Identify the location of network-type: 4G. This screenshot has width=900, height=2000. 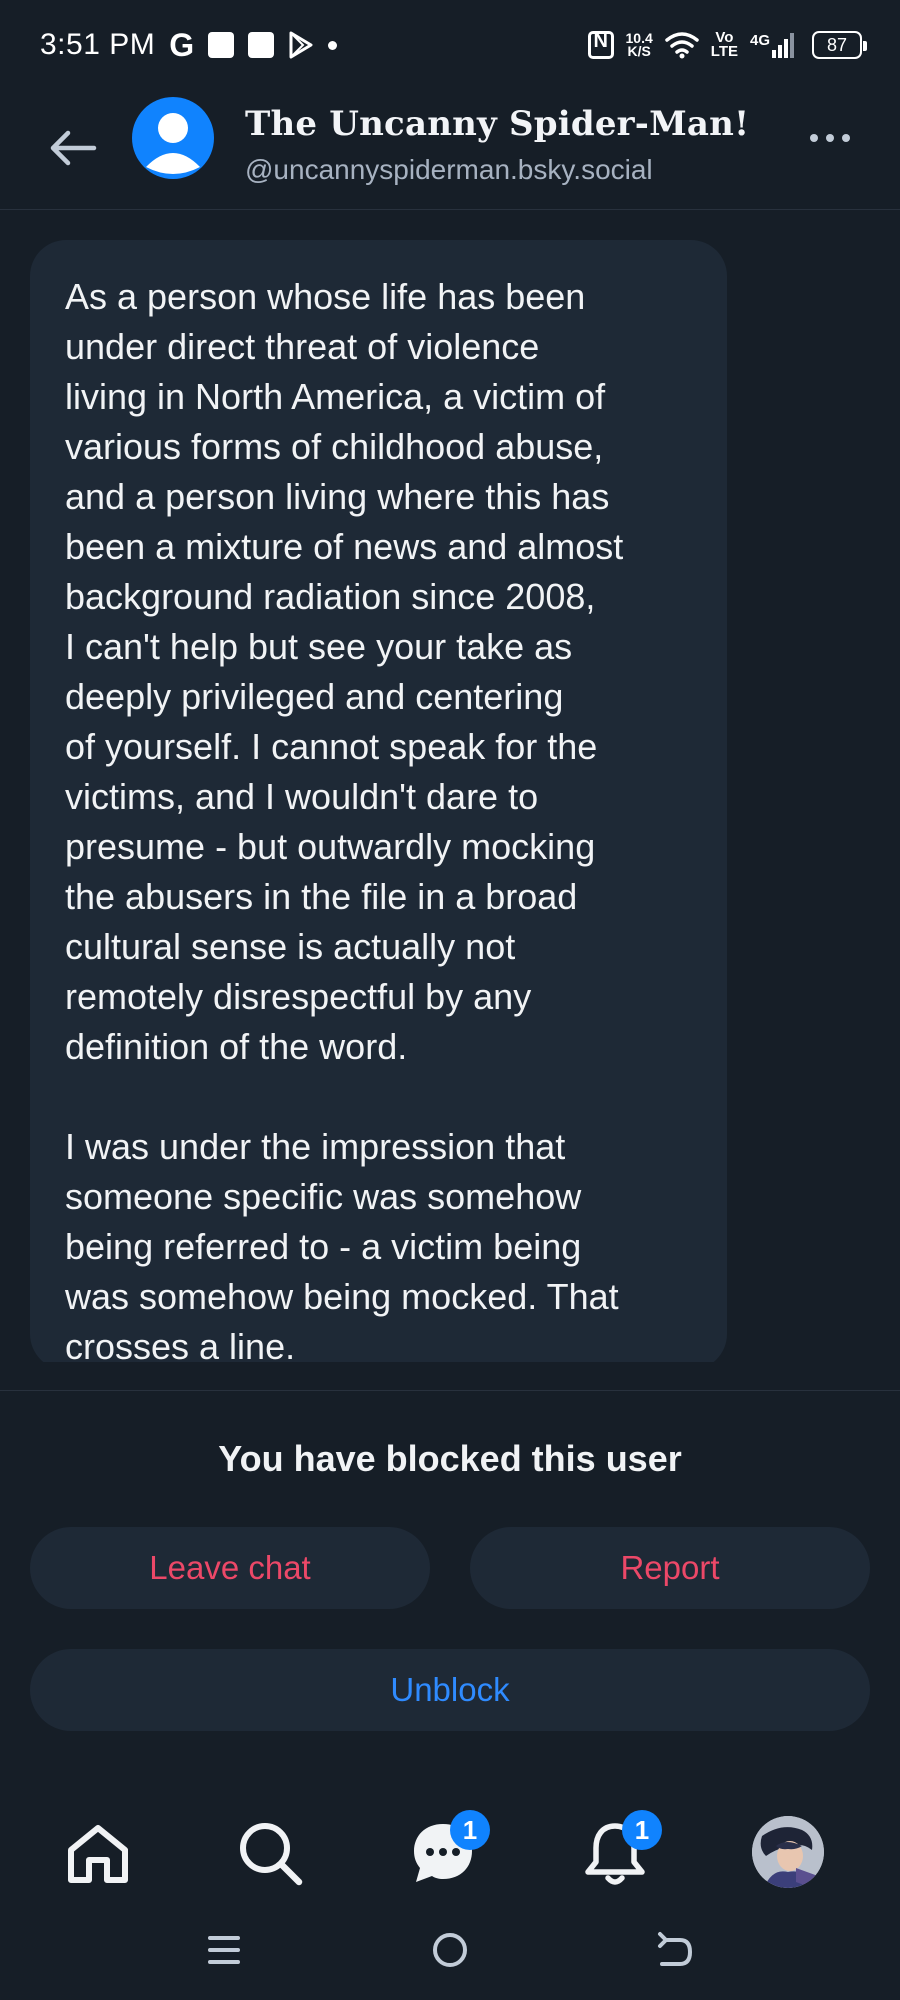
(759, 40).